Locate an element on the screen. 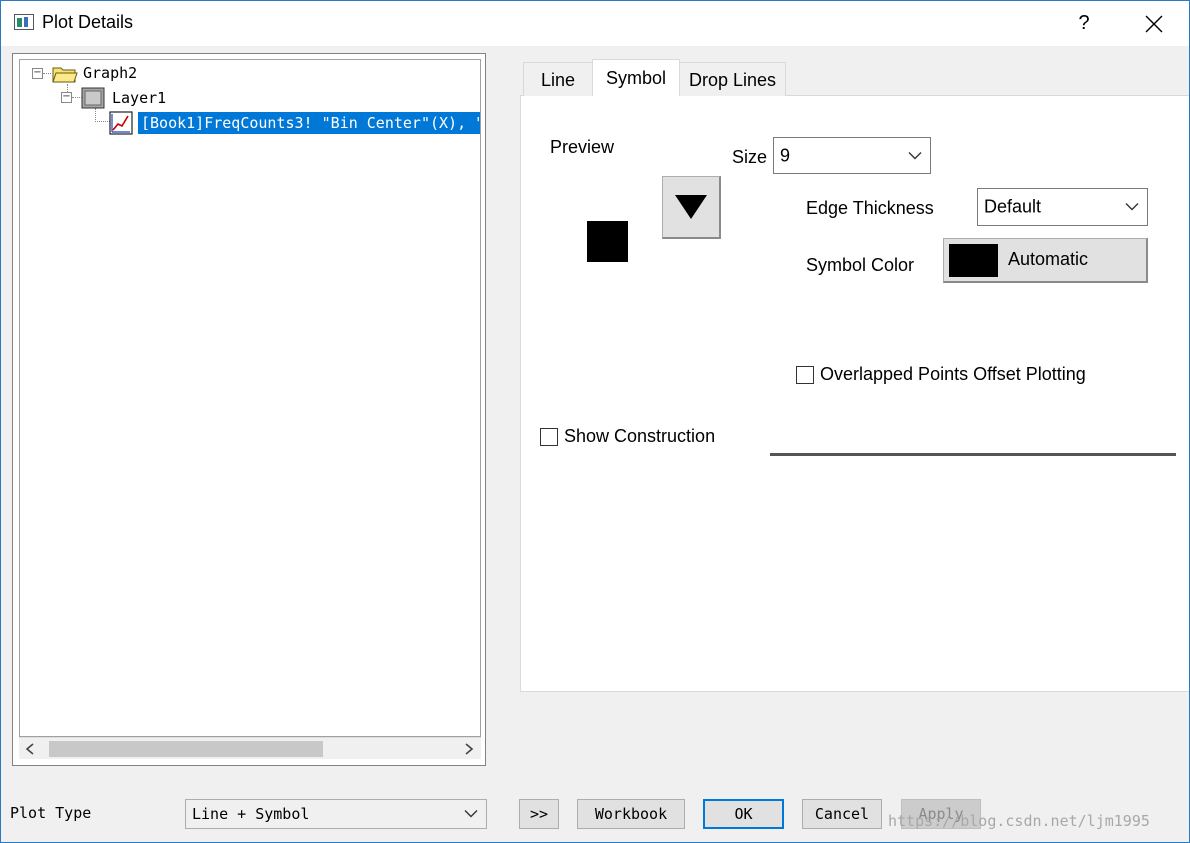  symbol-color-label: Symbol Color is located at coordinates (860, 265).